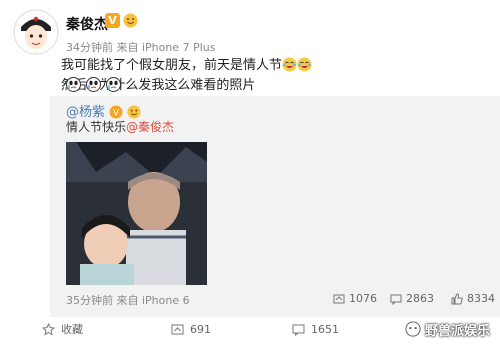  I want to click on post-source: 来自 iPhone 7 Plus, so click(166, 47).